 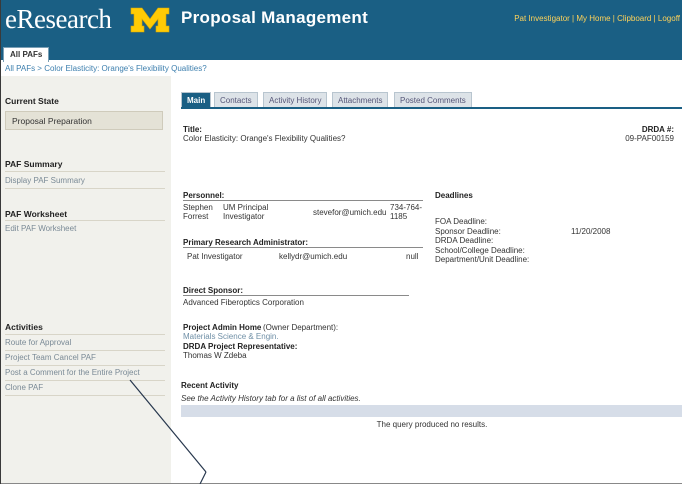 I want to click on dept-deadline-label: Department/Unit Deadline:, so click(x=482, y=259).